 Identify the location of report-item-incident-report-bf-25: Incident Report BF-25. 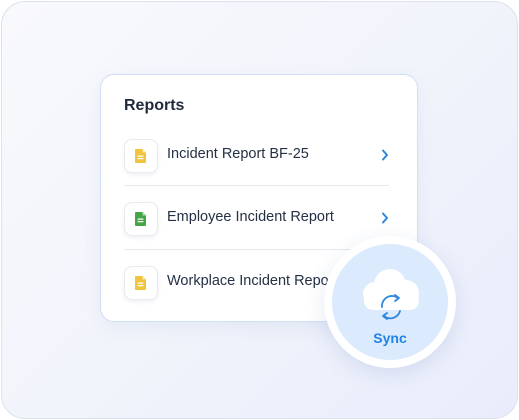
(256, 155).